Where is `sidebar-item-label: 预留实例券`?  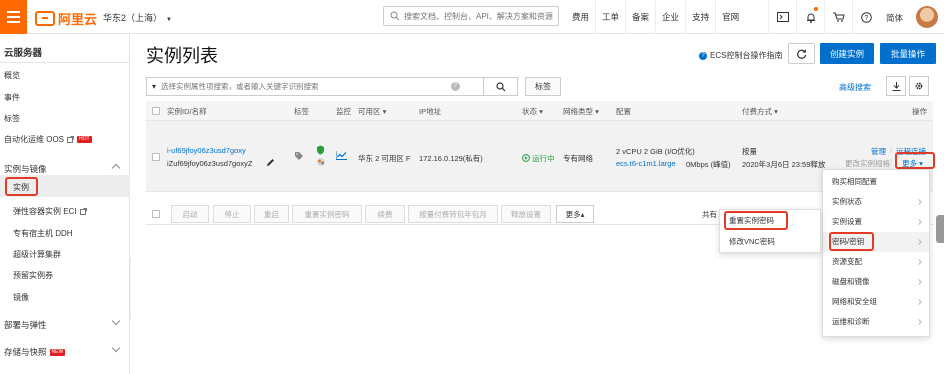 sidebar-item-label: 预留实例券 is located at coordinates (33, 275).